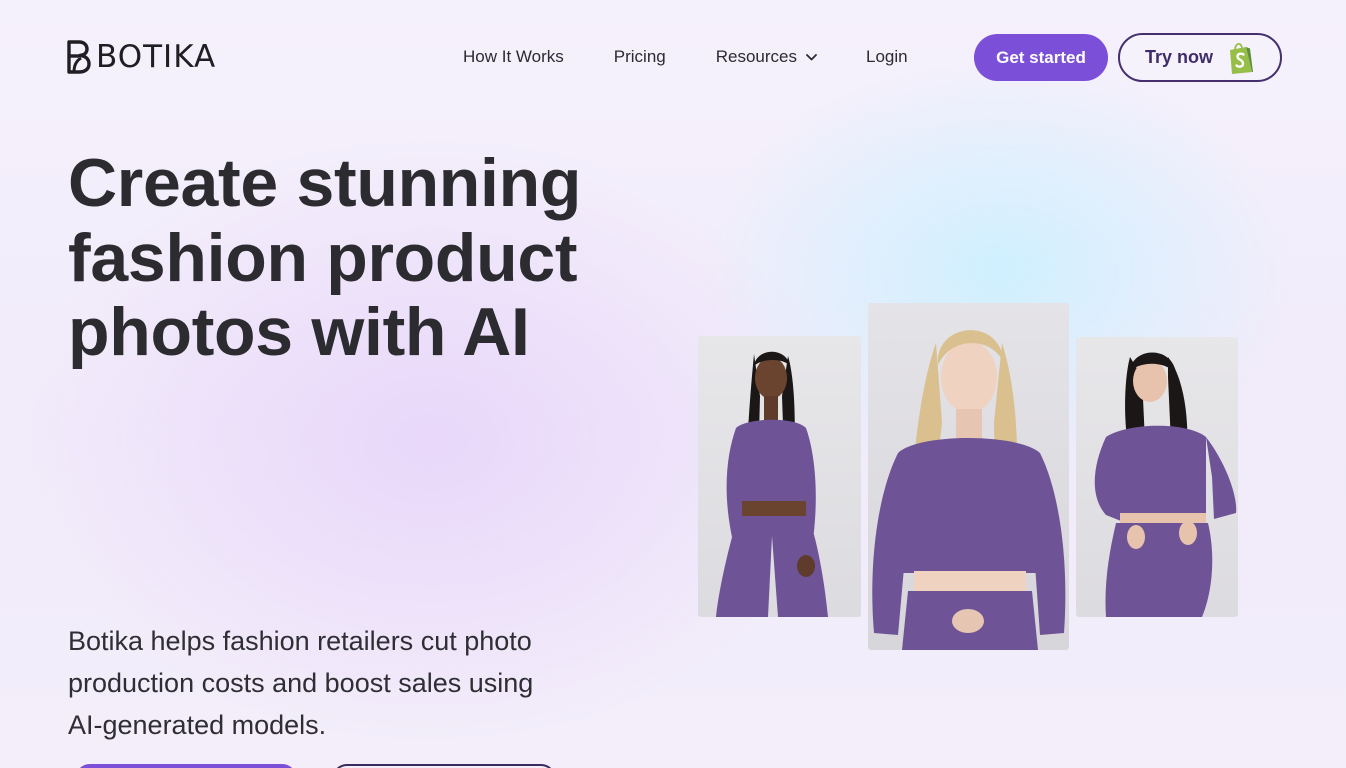  What do you see at coordinates (756, 56) in the screenshot?
I see `nav-link-resources-label: Resources` at bounding box center [756, 56].